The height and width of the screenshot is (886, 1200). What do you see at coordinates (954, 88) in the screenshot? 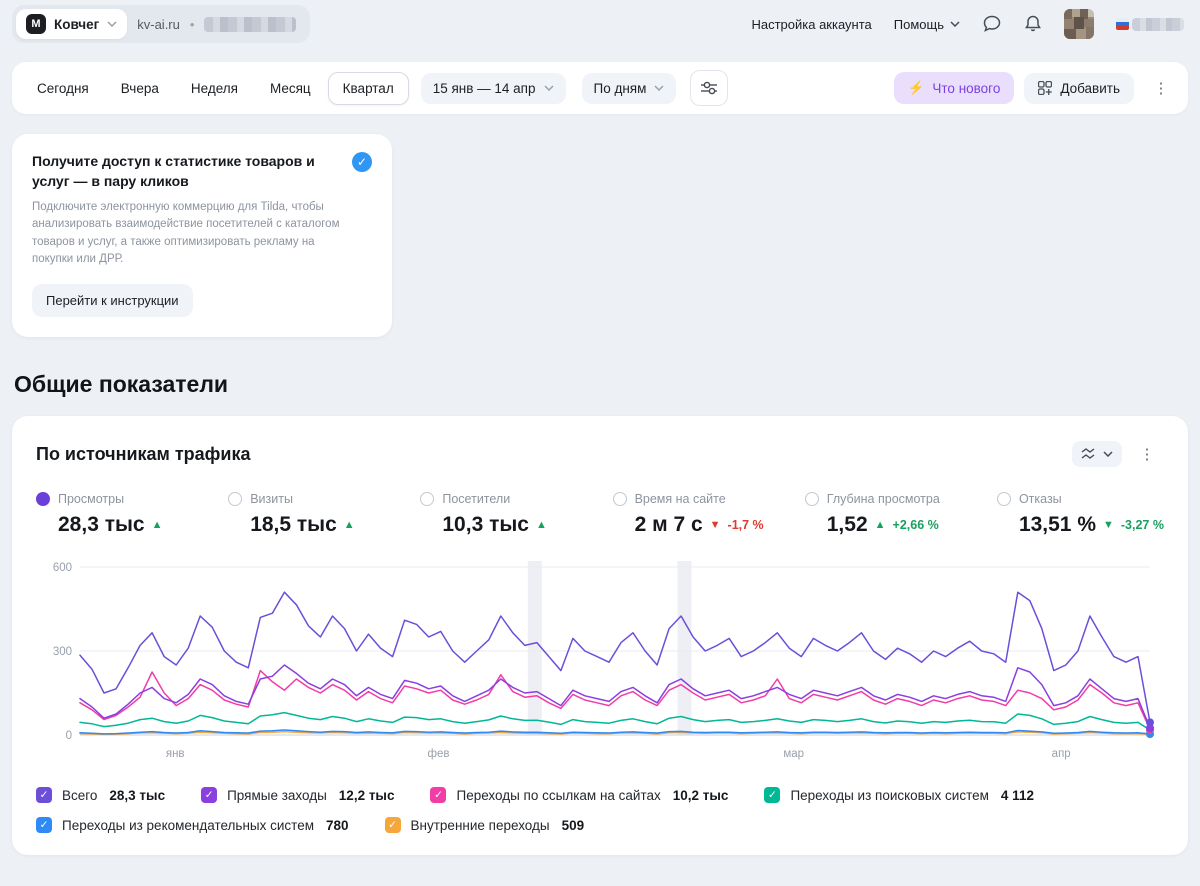
I see `whats-new-button: ⚡ Что нового` at bounding box center [954, 88].